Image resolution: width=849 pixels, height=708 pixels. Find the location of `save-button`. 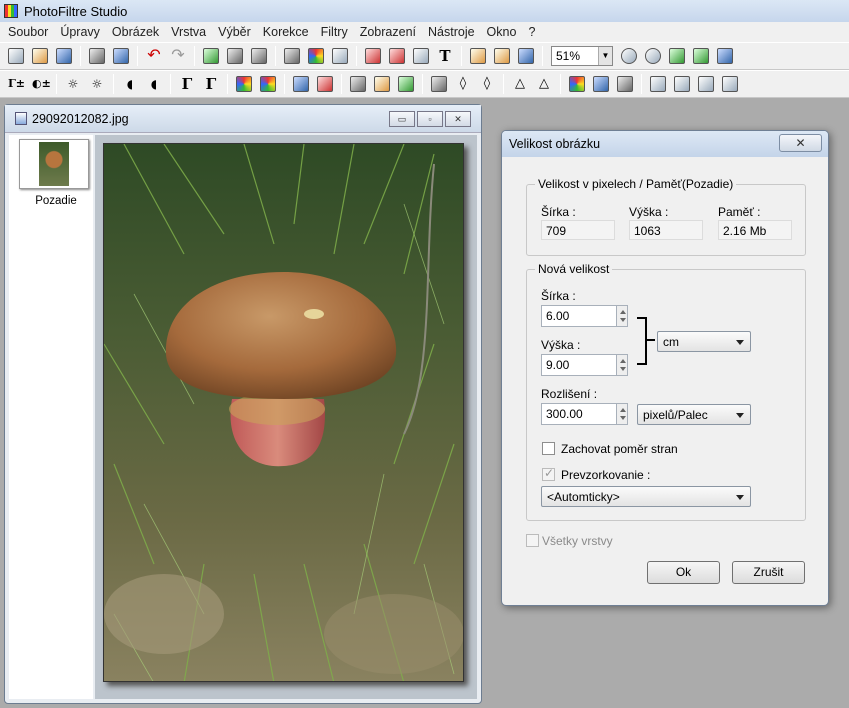

save-button is located at coordinates (64, 56).